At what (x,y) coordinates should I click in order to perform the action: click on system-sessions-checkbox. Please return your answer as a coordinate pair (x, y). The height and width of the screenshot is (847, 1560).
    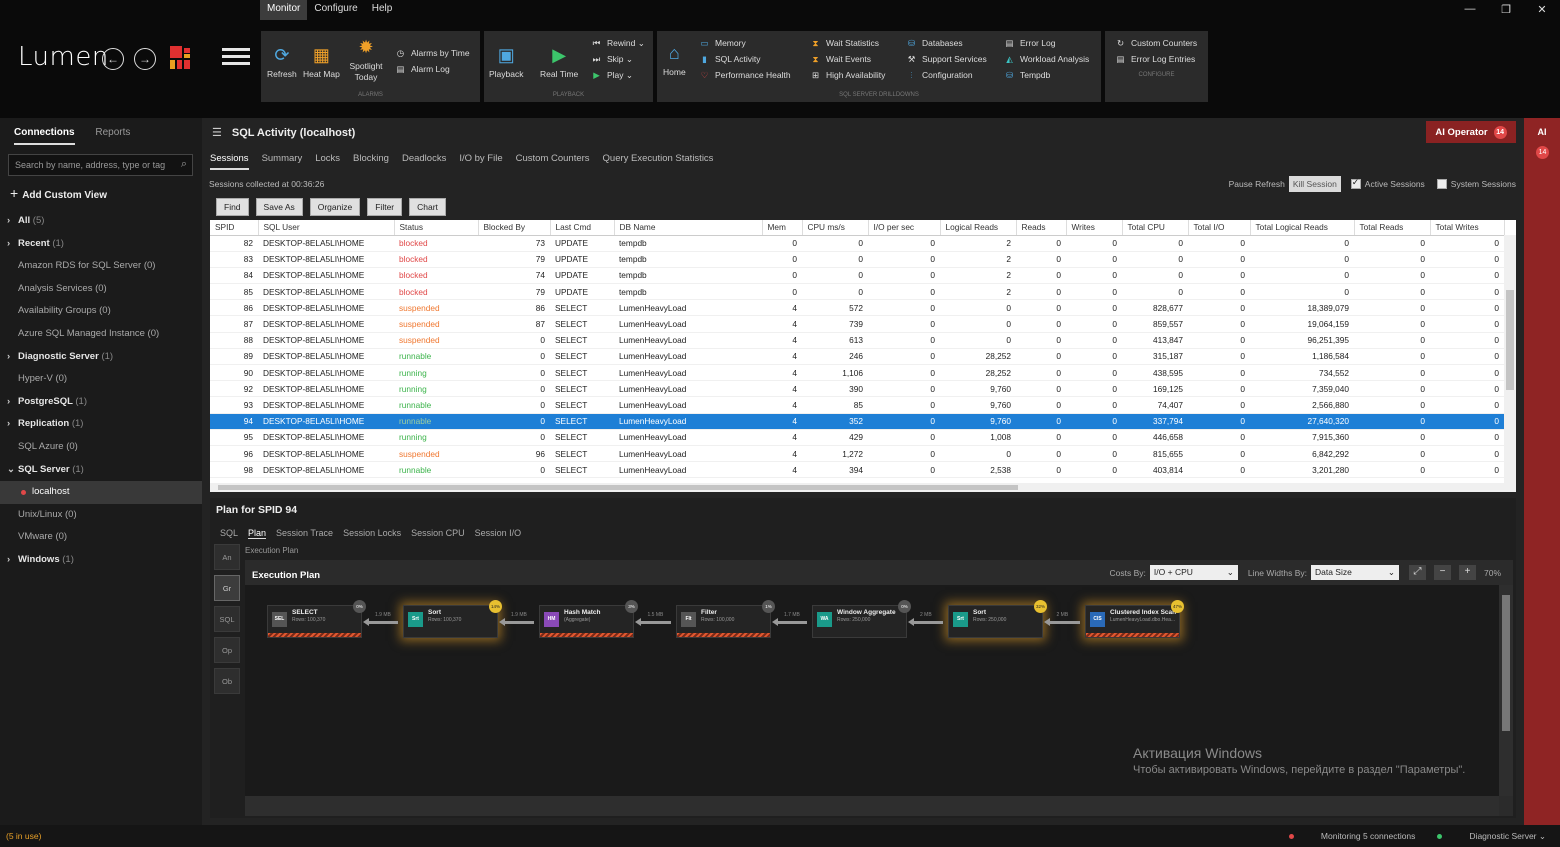
    Looking at the image, I should click on (1441, 184).